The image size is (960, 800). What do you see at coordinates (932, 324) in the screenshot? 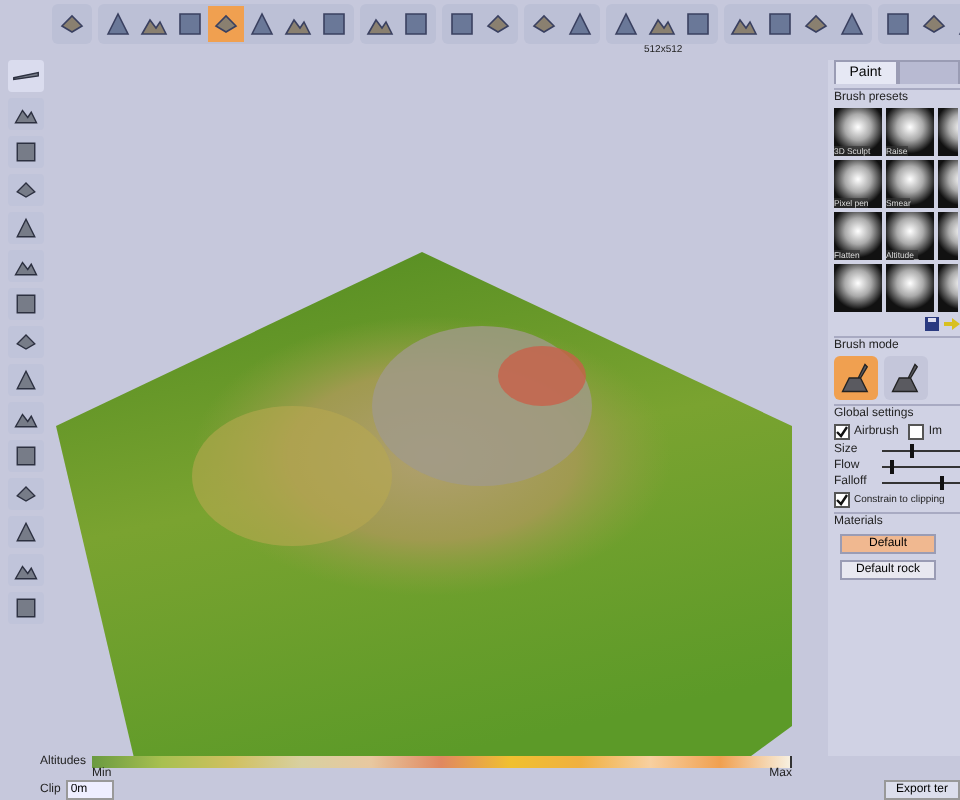
I see `save-icon` at bounding box center [932, 324].